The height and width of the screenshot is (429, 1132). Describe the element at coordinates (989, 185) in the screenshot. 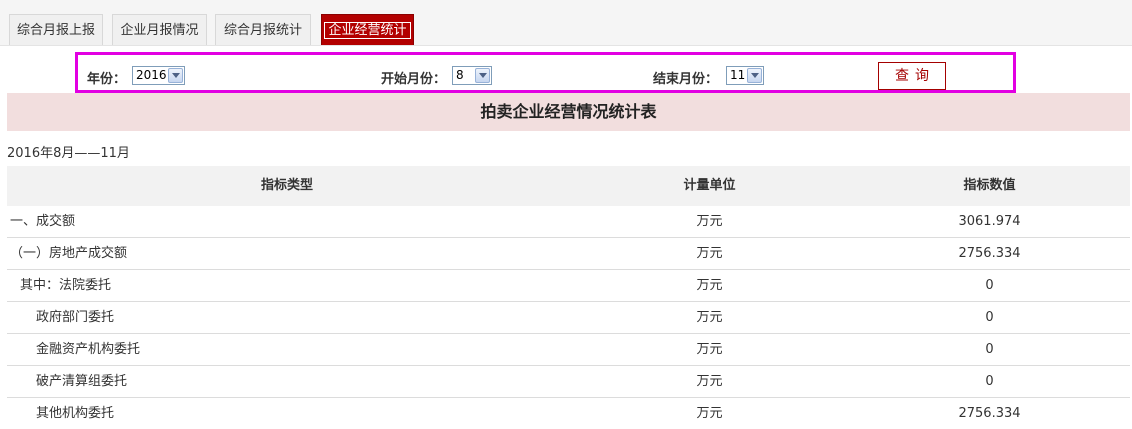

I see `header-value: 指标数值` at that location.